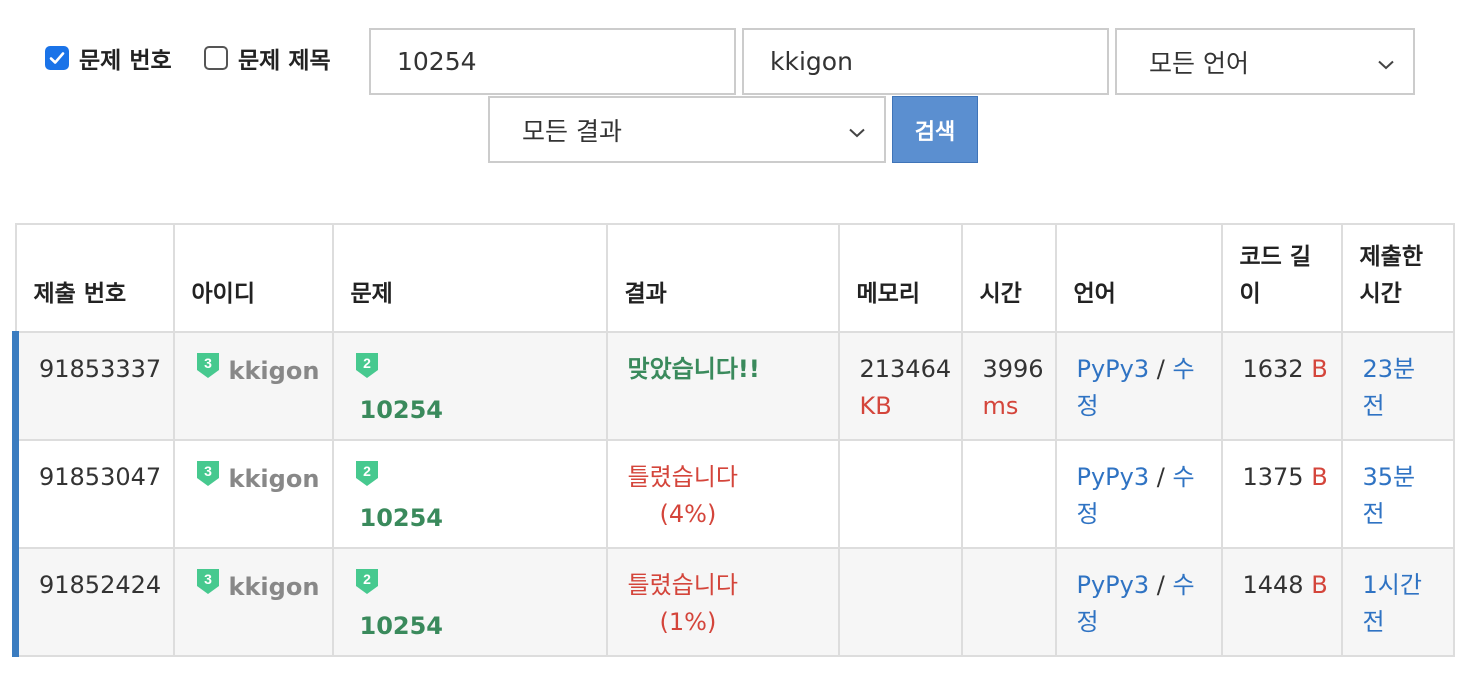 The image size is (1480, 686). What do you see at coordinates (437, 61) in the screenshot?
I see `problem-input-value: 10254` at bounding box center [437, 61].